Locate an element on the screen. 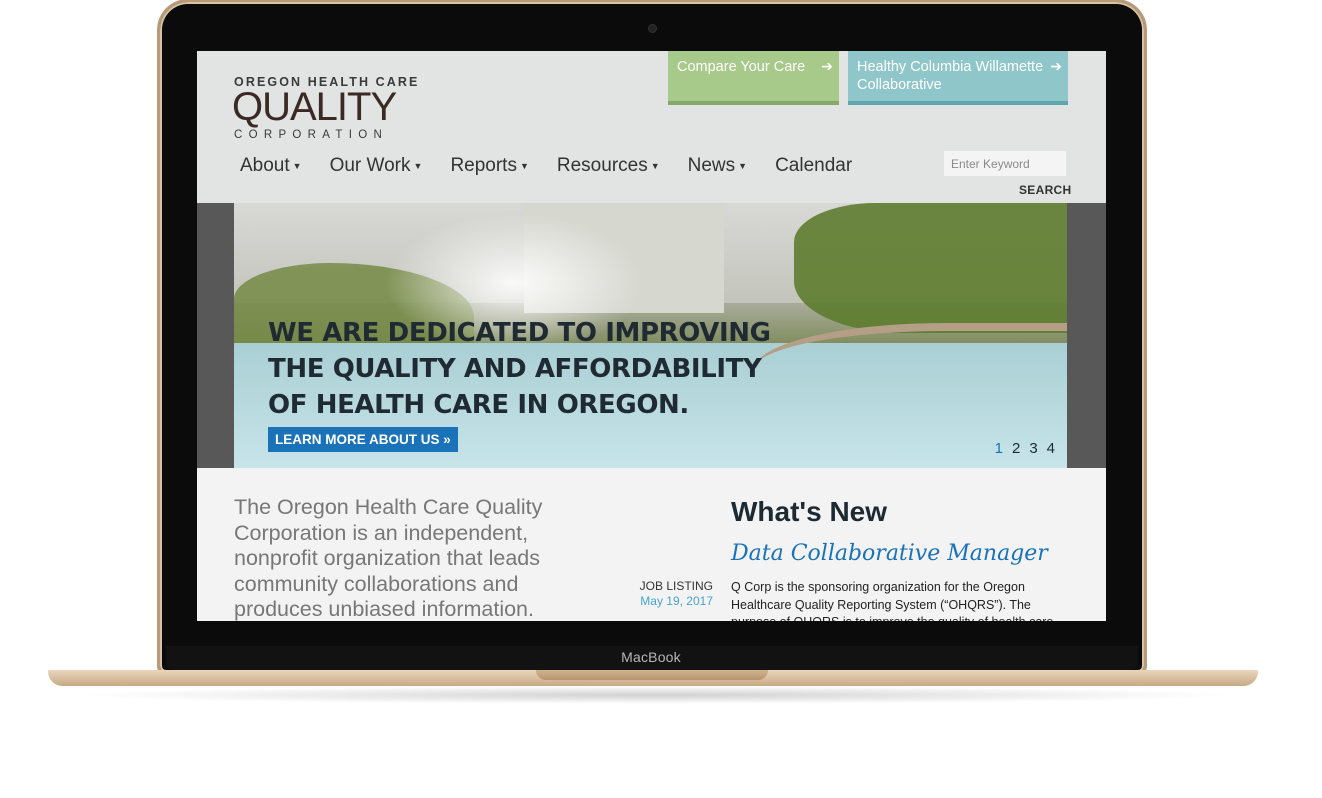 The image size is (1322, 798). learn-more-button: LEARN MORE ABOUT US » is located at coordinates (363, 439).